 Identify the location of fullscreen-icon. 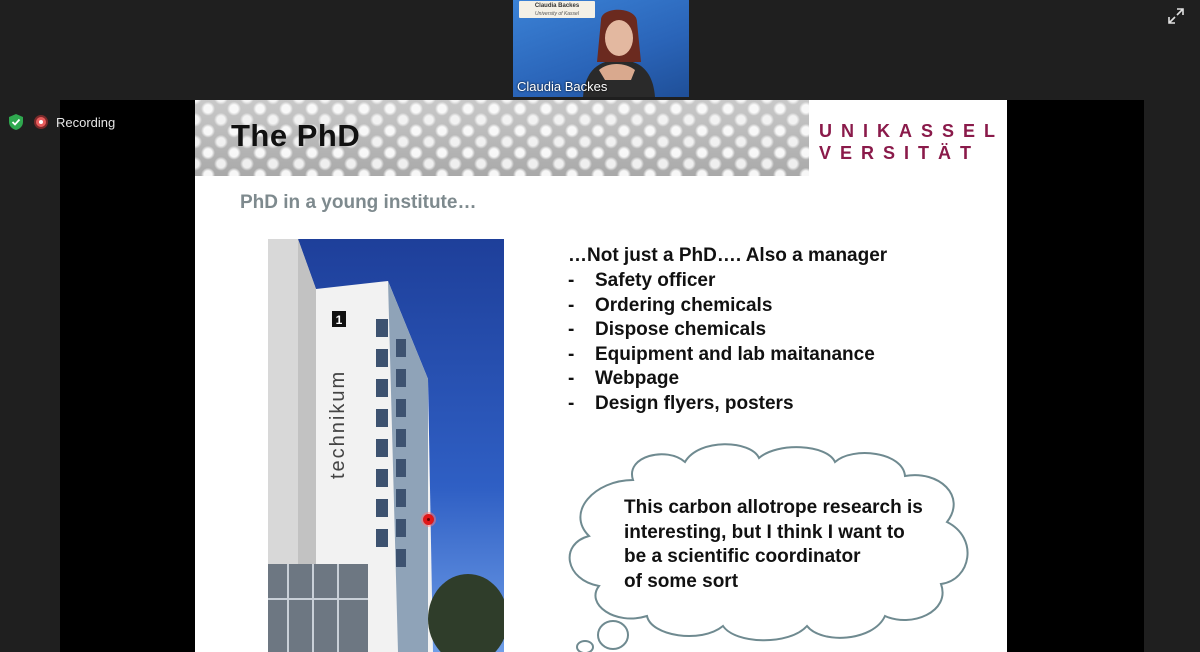
(1176, 16).